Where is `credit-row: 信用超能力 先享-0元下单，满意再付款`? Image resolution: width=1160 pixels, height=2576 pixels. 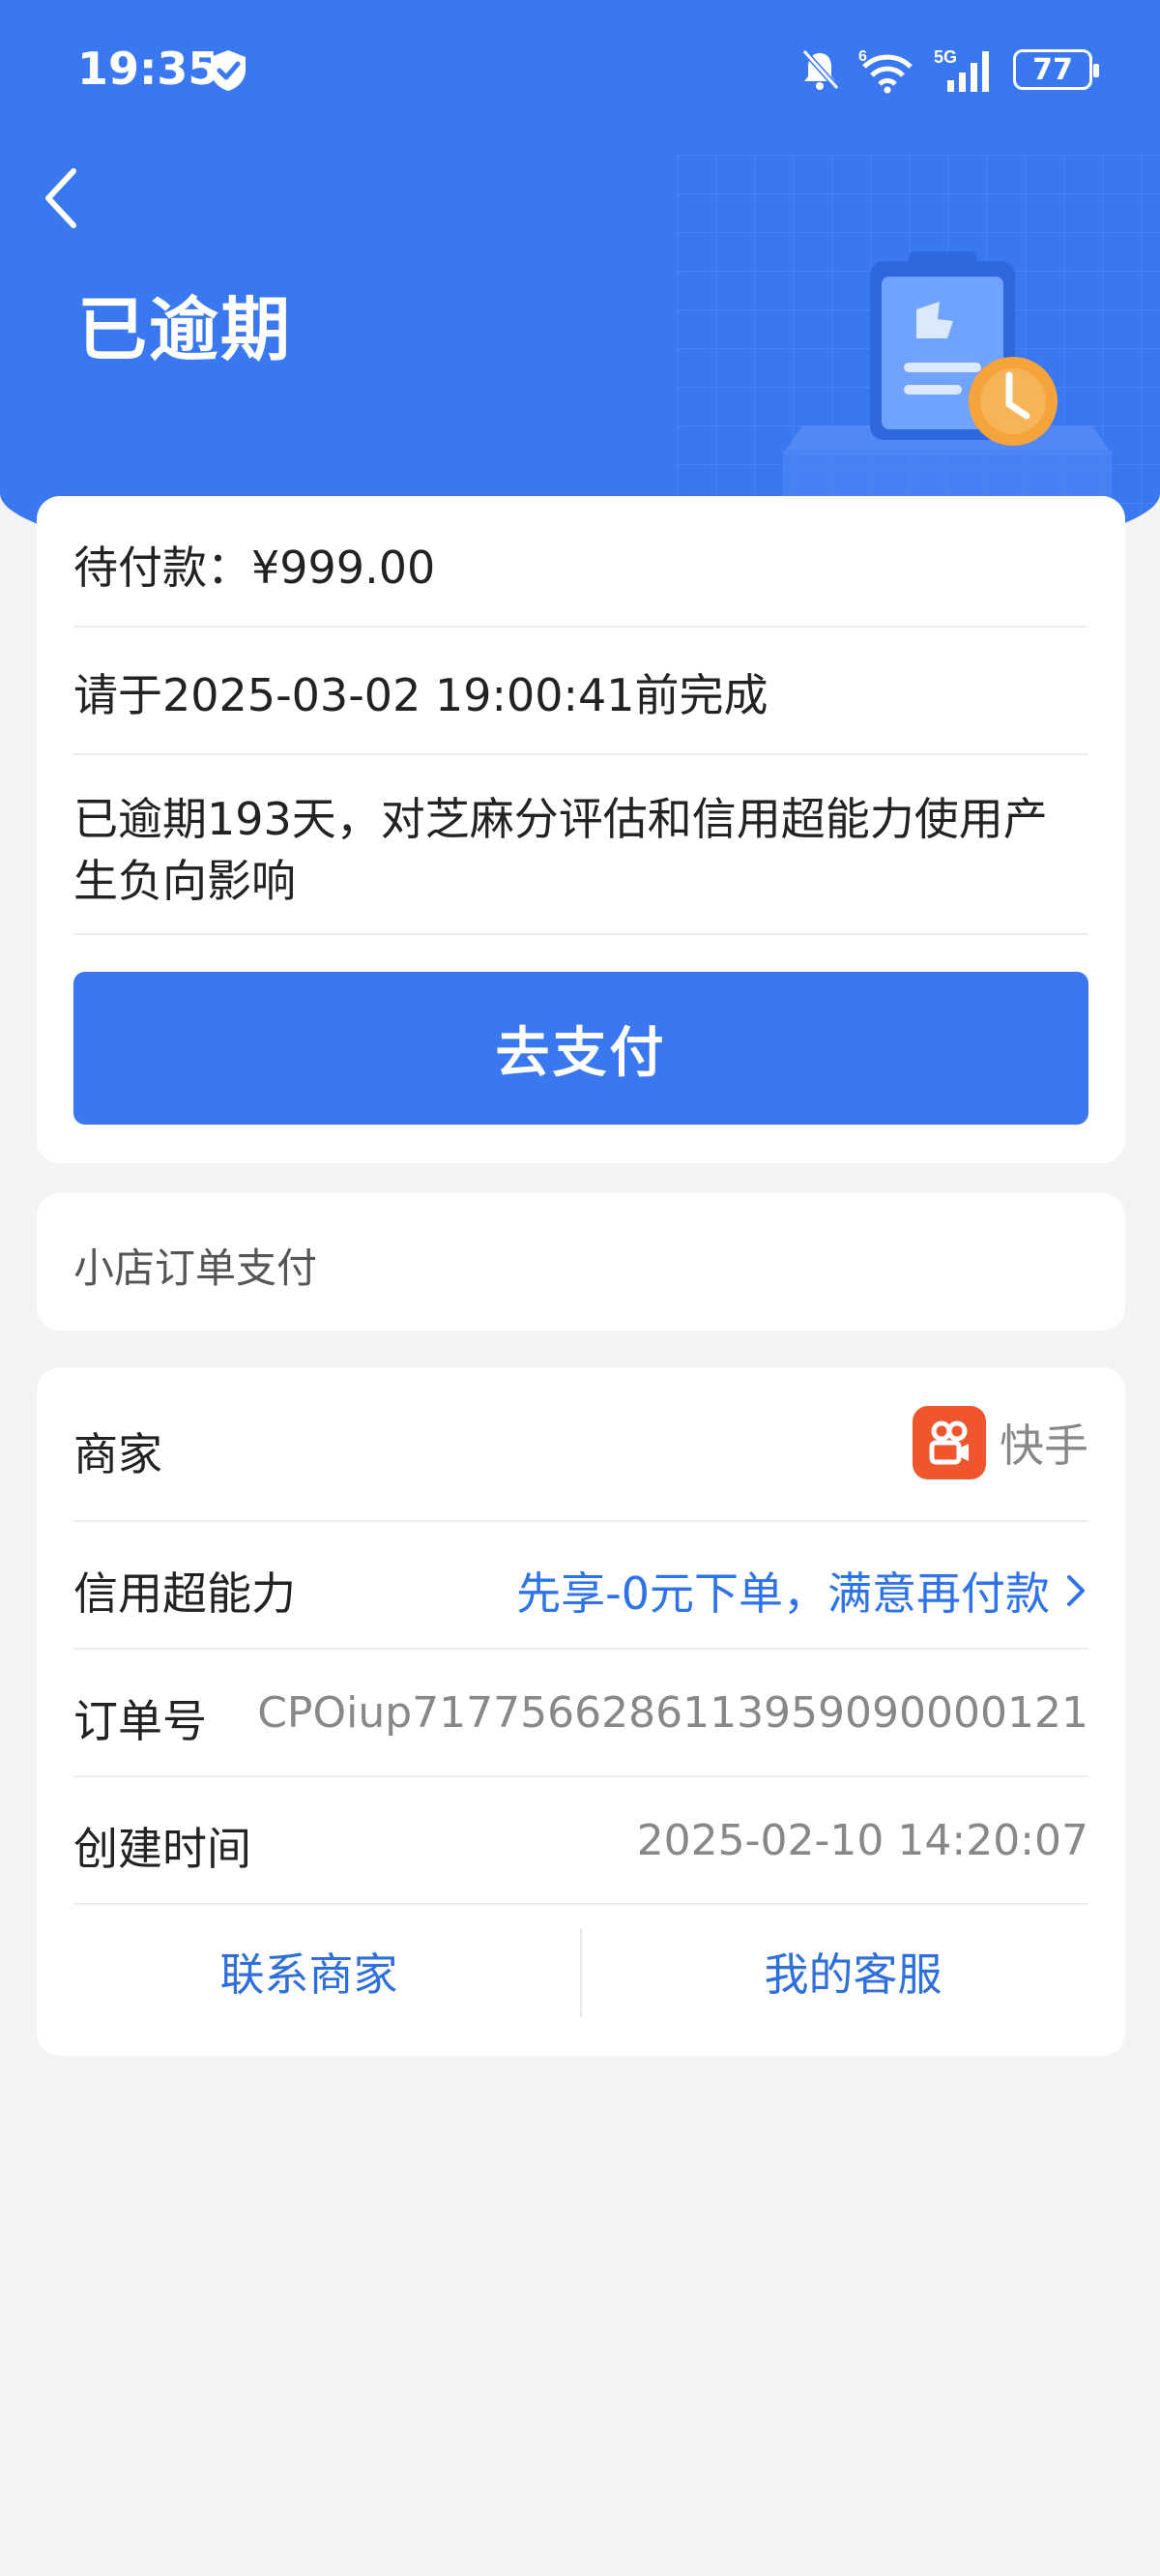
credit-row: 信用超能力 先享-0元下单，满意再付款 is located at coordinates (580, 1586).